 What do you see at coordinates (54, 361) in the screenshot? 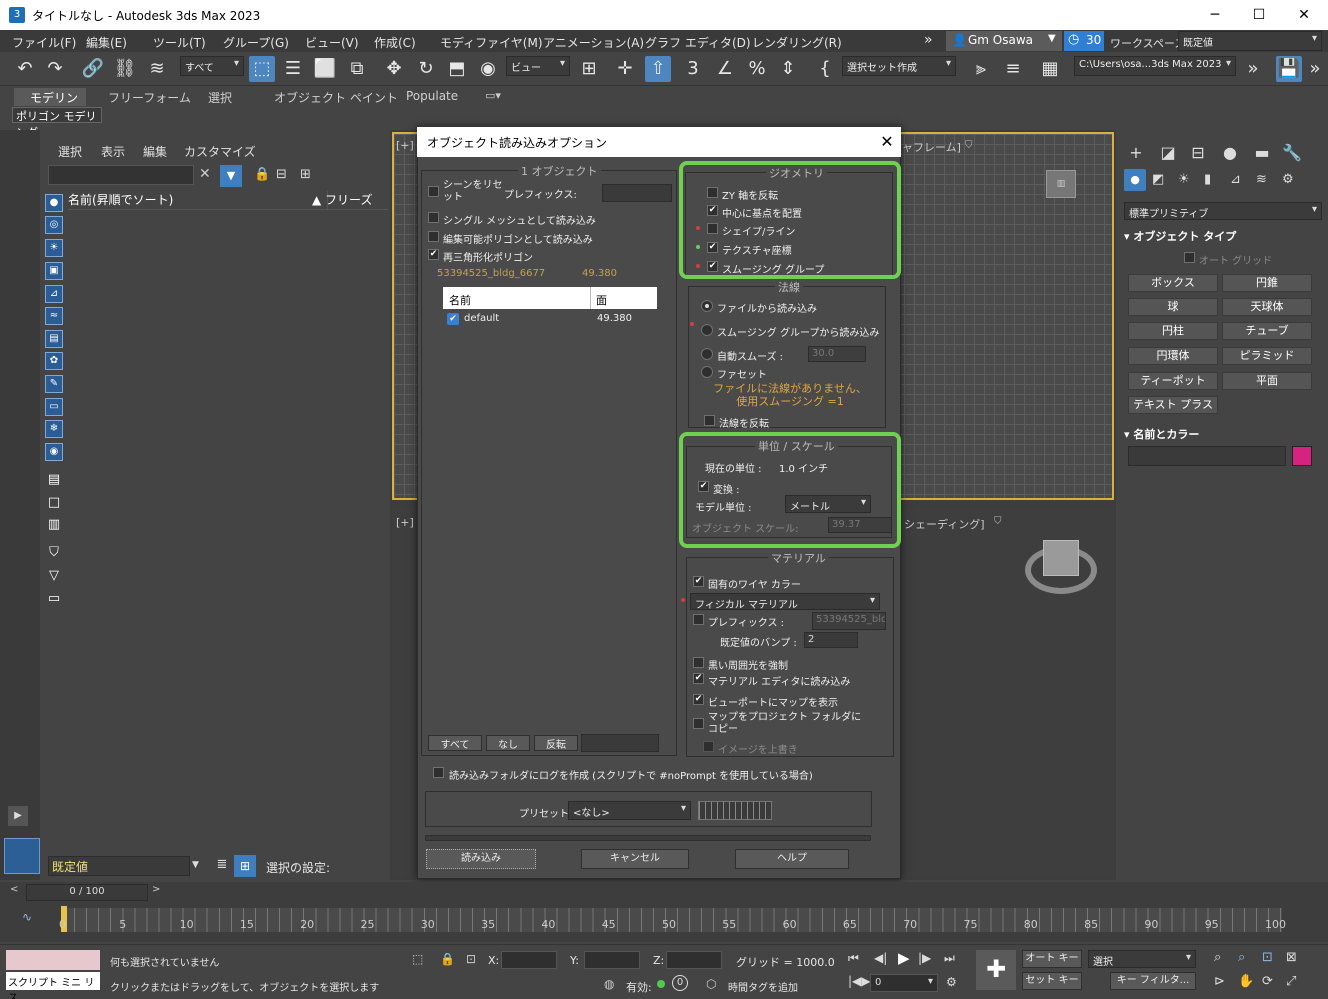
I see `display-xrefs-icon: ✿` at bounding box center [54, 361].